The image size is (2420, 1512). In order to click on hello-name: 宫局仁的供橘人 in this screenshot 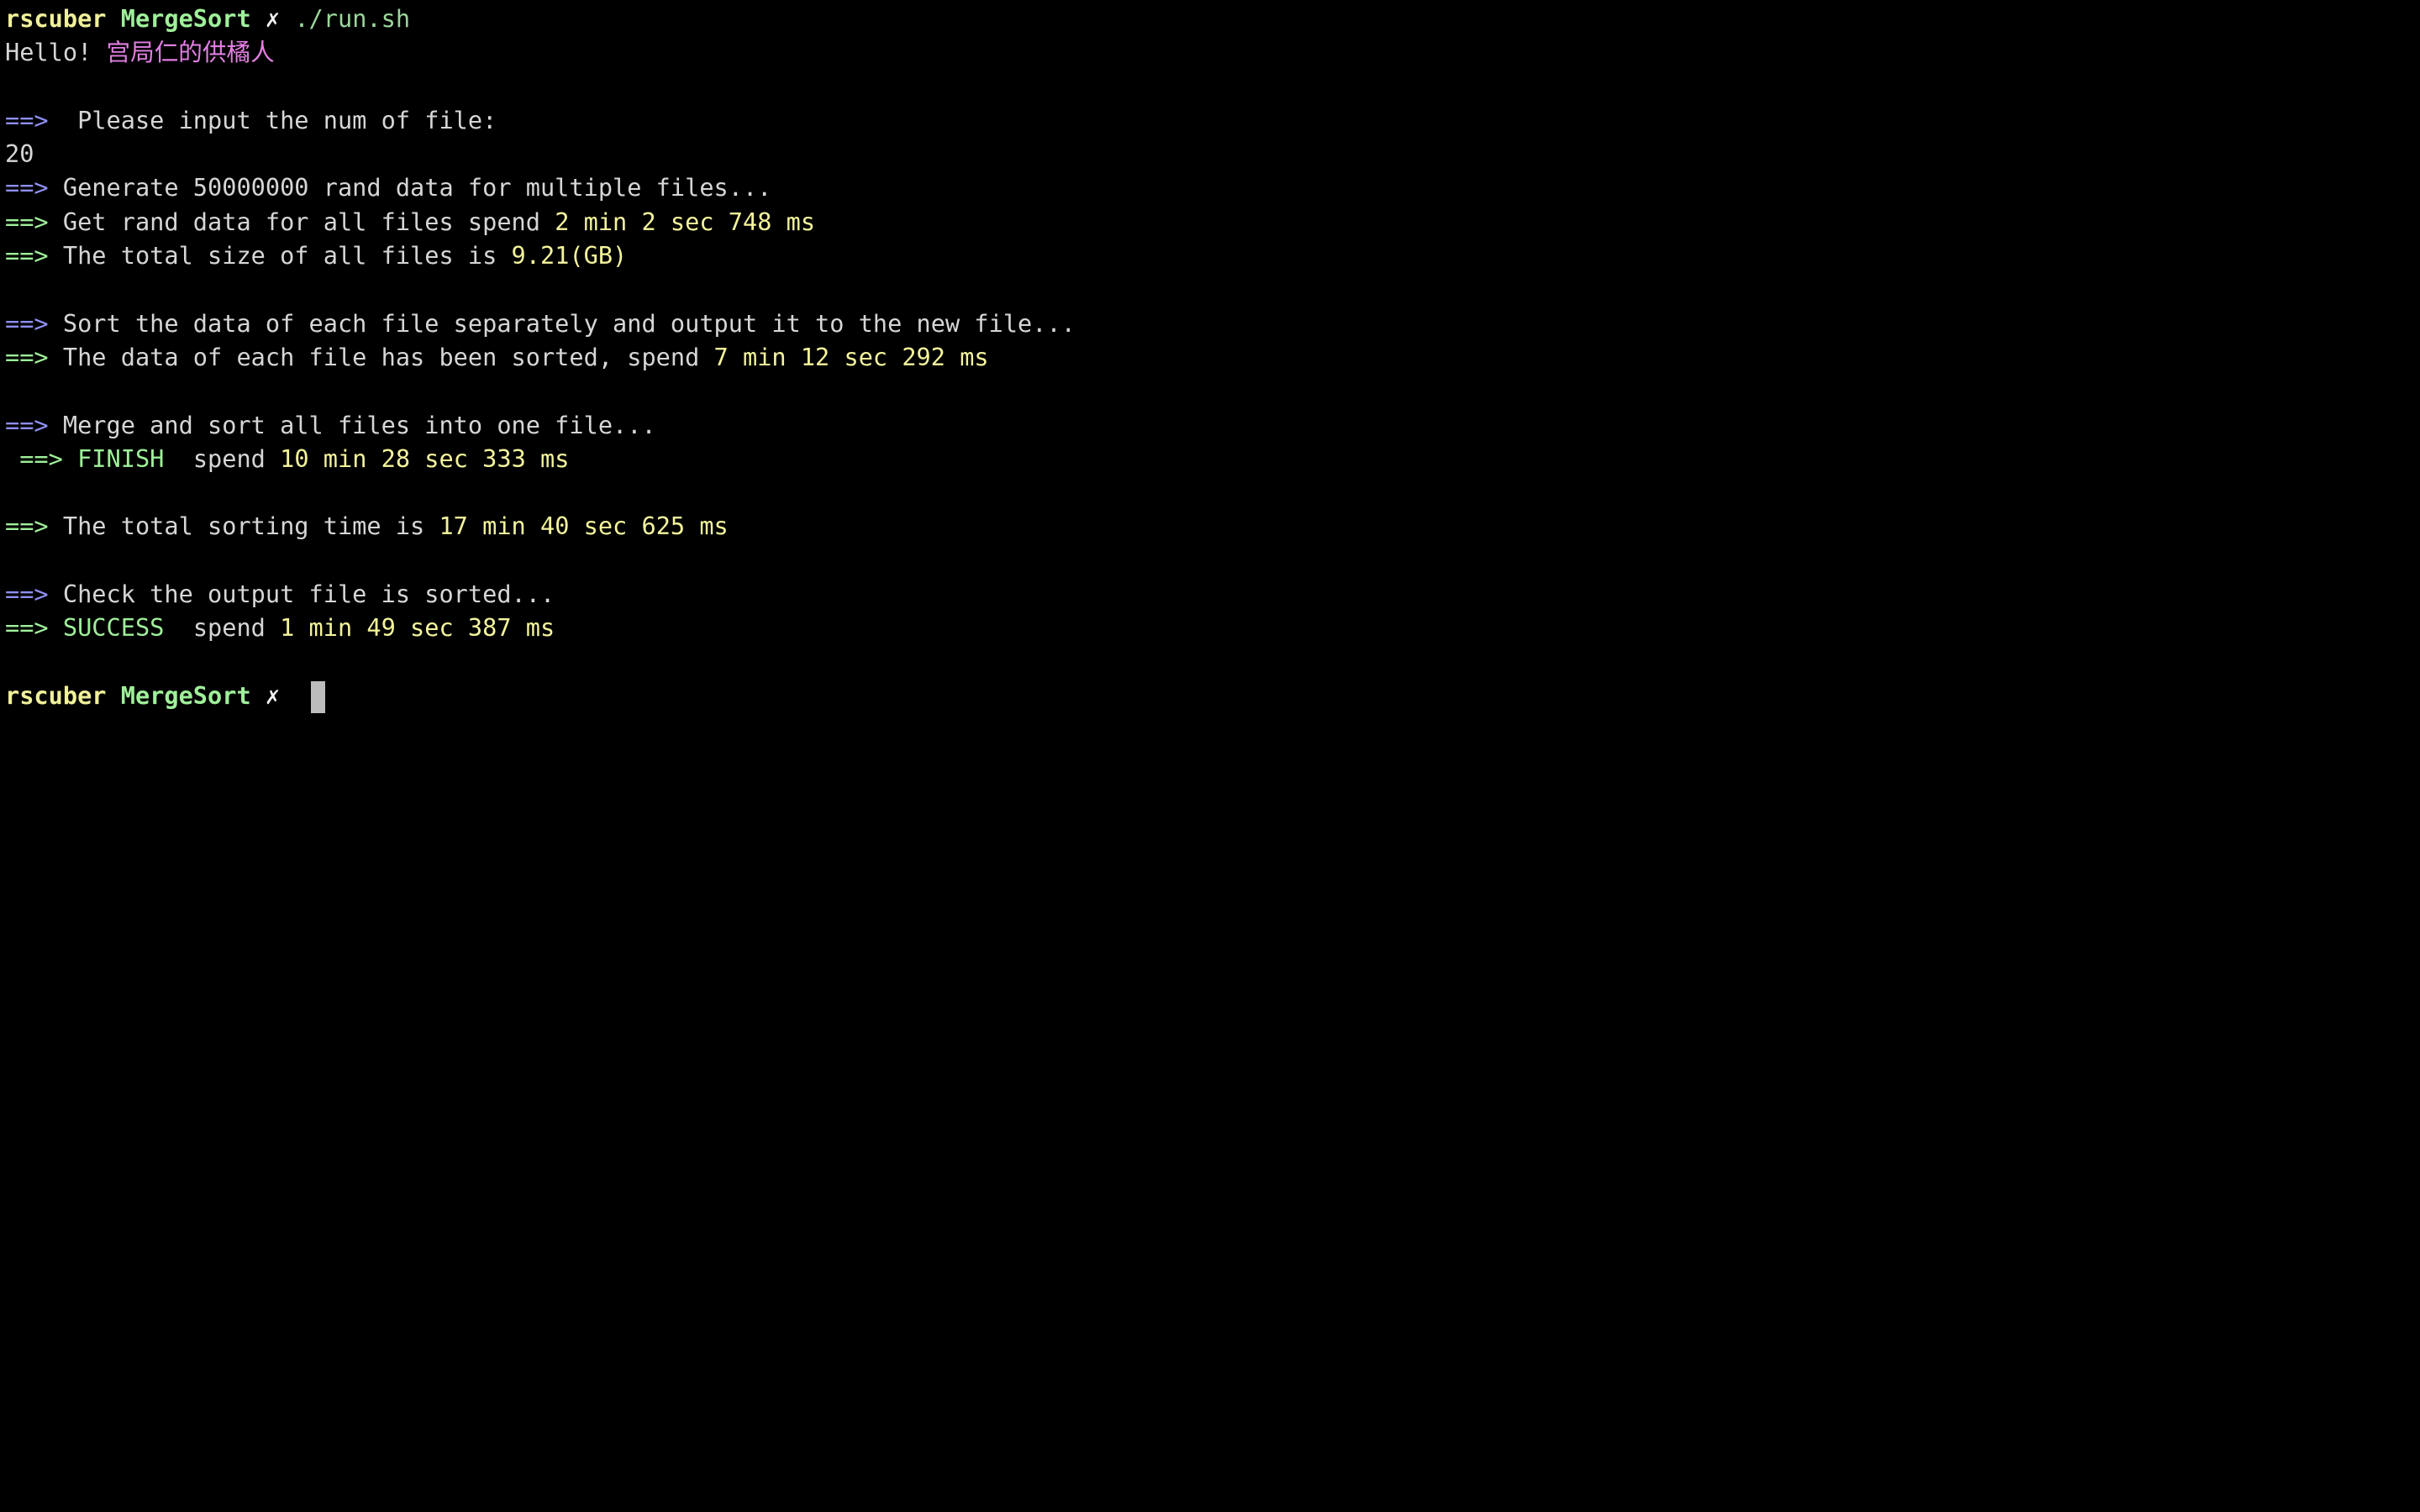, I will do `click(191, 52)`.